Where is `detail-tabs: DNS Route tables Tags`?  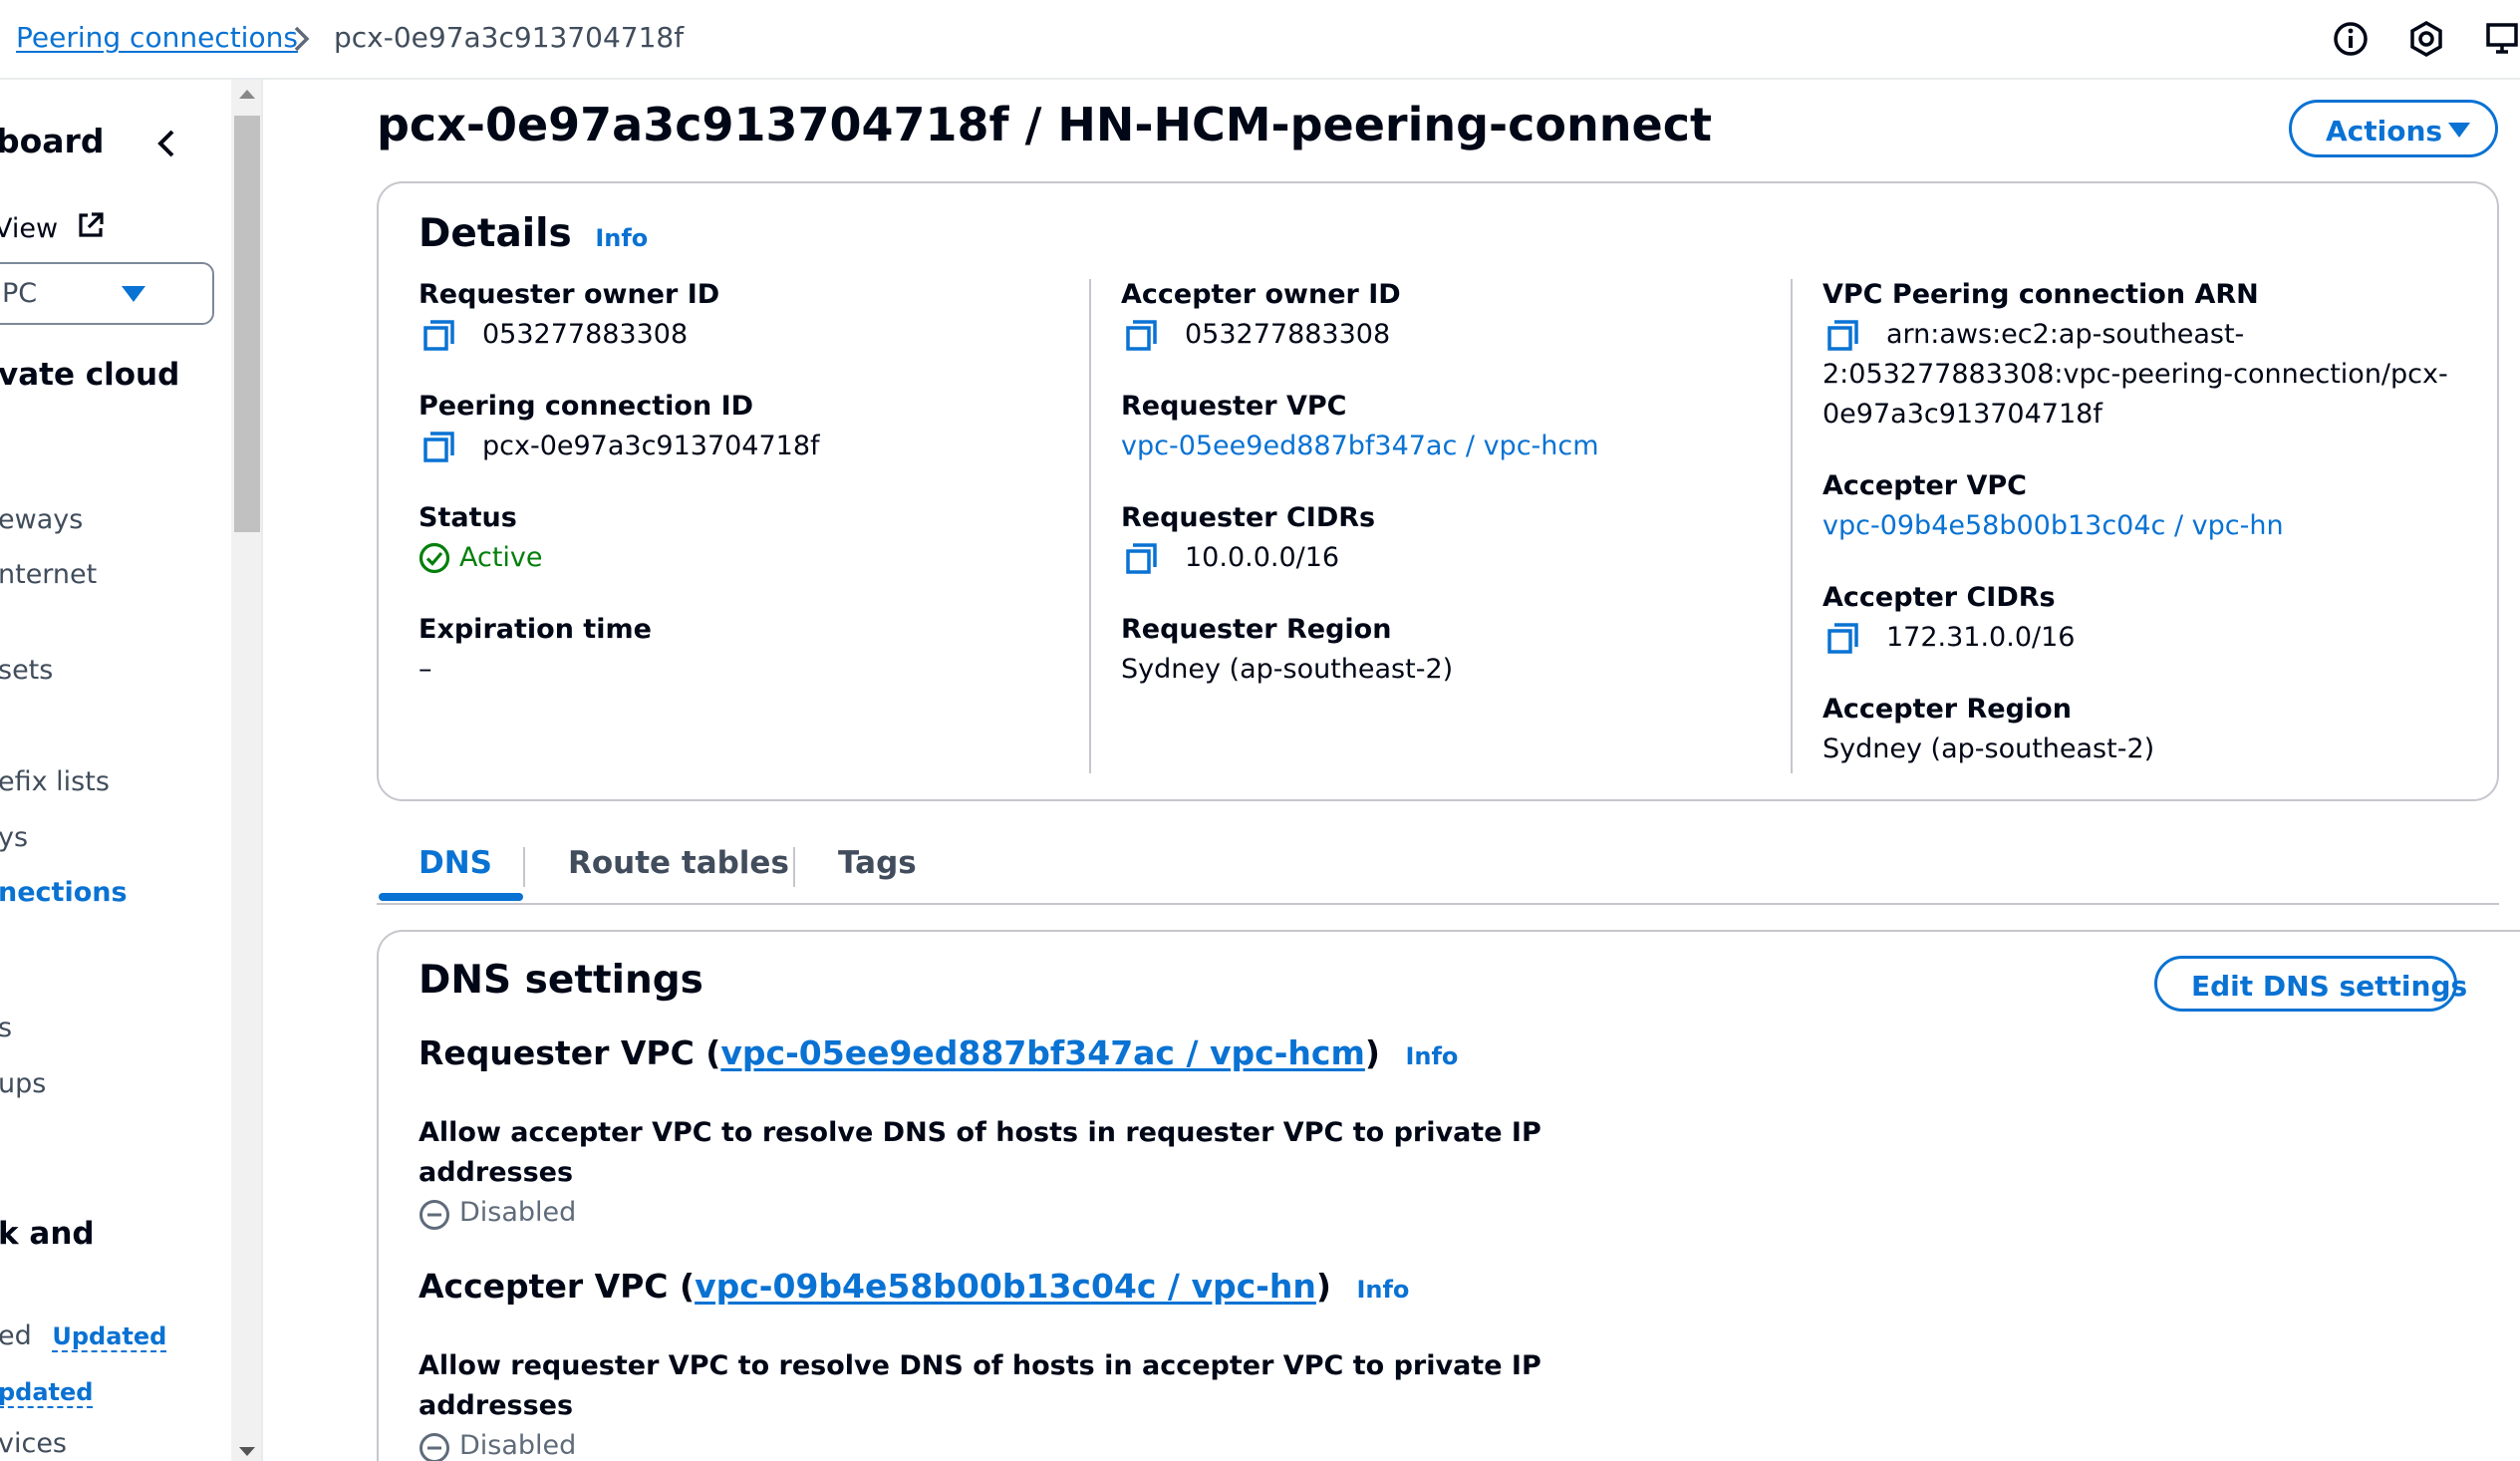 detail-tabs: DNS Route tables Tags is located at coordinates (1438, 870).